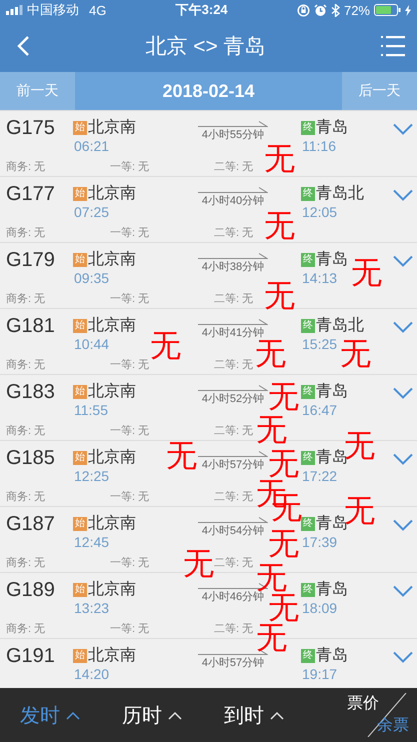 The image size is (417, 742). What do you see at coordinates (233, 267) in the screenshot?
I see `travel-duration: 4小时38分钟` at bounding box center [233, 267].